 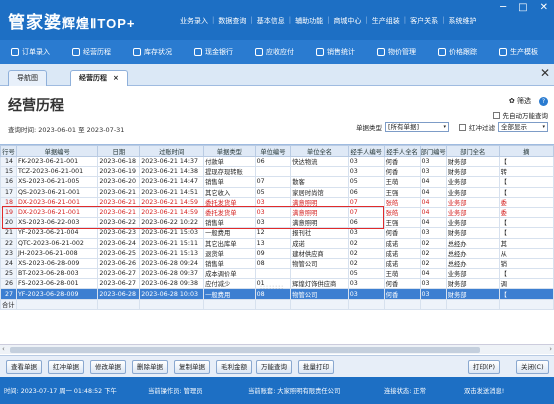 I want to click on toolbar-inventory: 库存状况, so click(x=152, y=52).